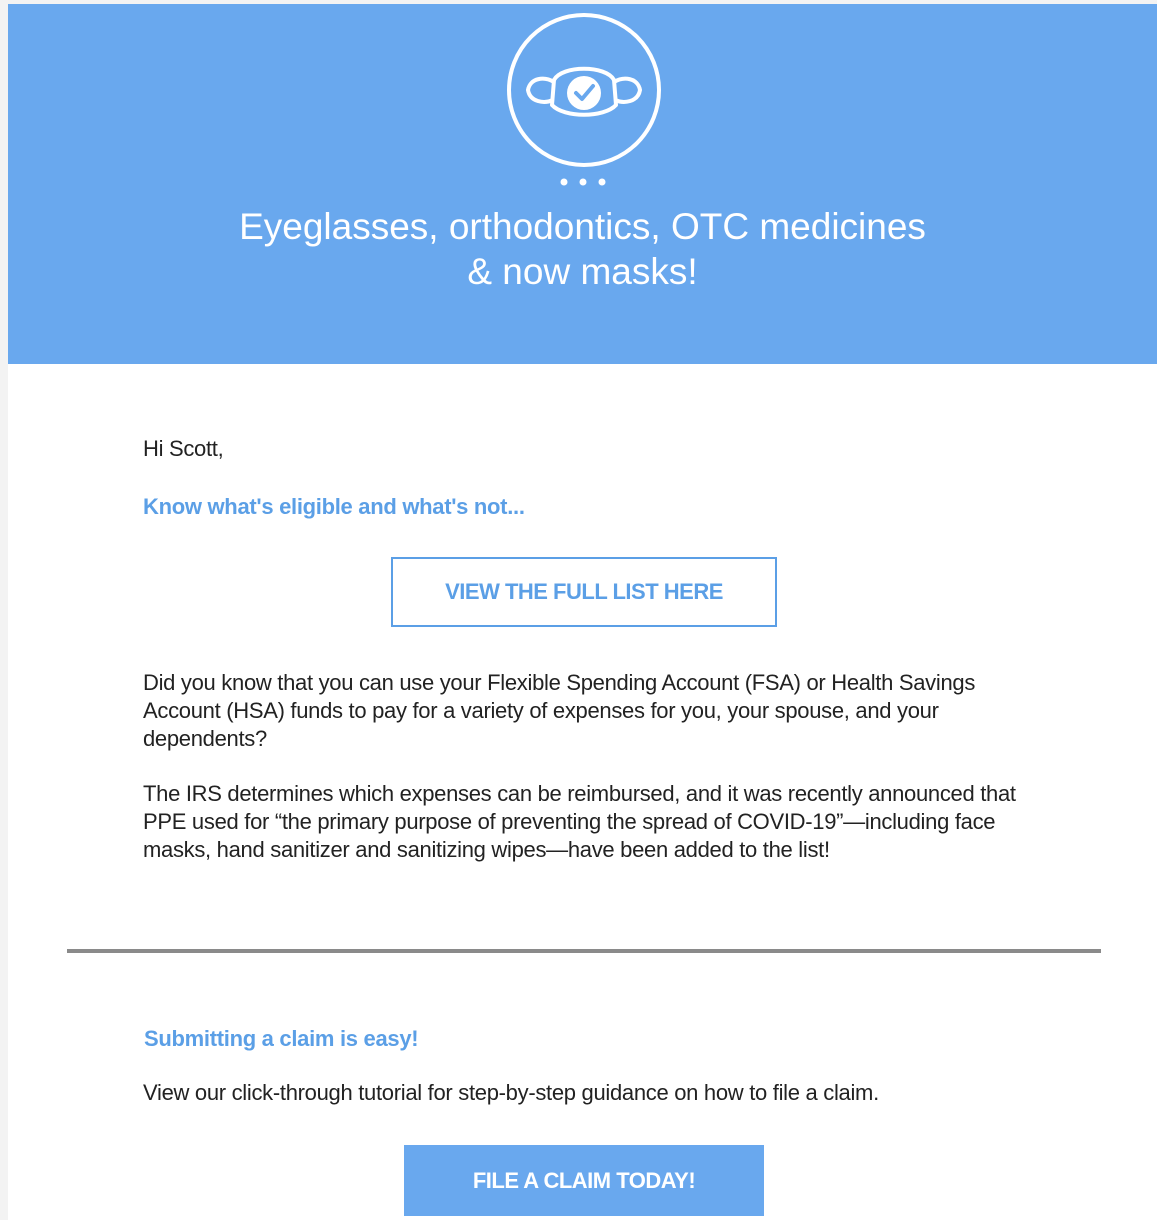 The image size is (1157, 1220). Describe the element at coordinates (281, 1038) in the screenshot. I see `claim-heading: Submitting a claim is easy!` at that location.